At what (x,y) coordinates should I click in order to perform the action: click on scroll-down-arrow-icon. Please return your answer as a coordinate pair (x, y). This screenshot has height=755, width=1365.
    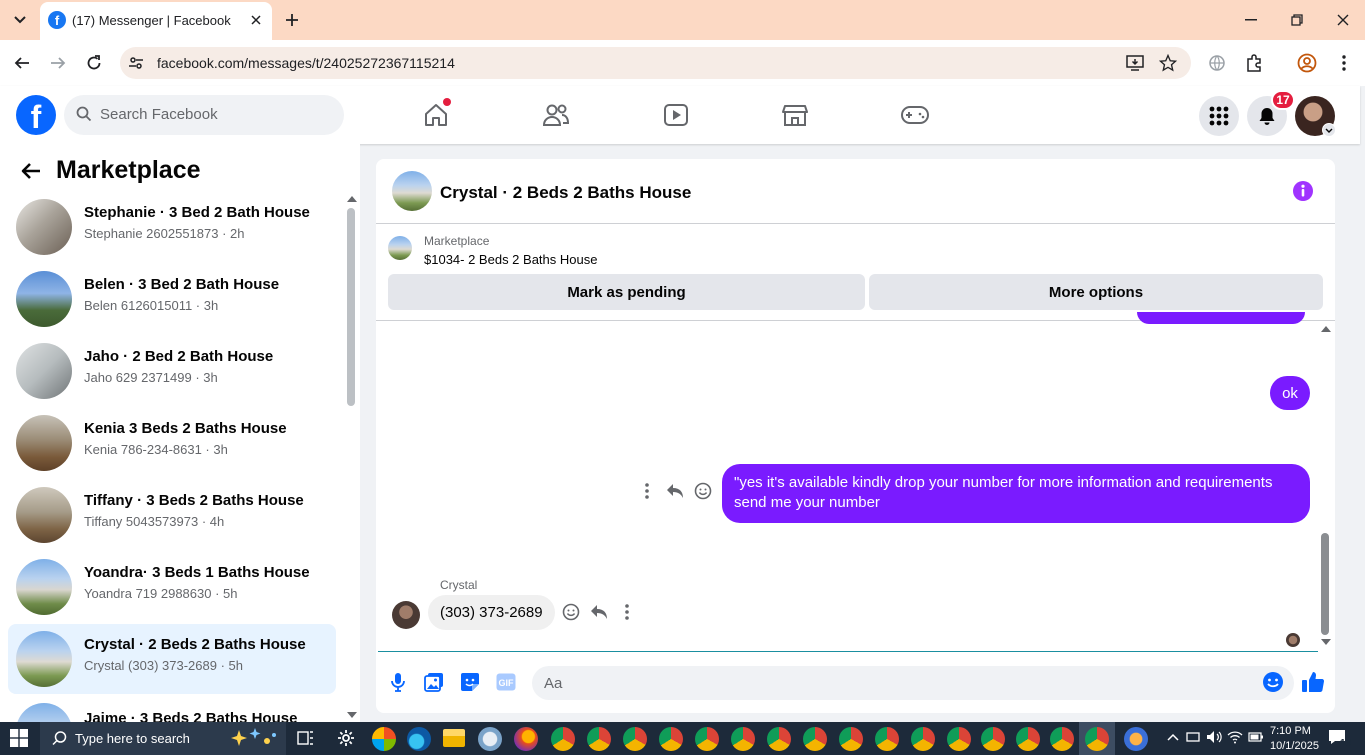
    Looking at the image, I should click on (352, 715).